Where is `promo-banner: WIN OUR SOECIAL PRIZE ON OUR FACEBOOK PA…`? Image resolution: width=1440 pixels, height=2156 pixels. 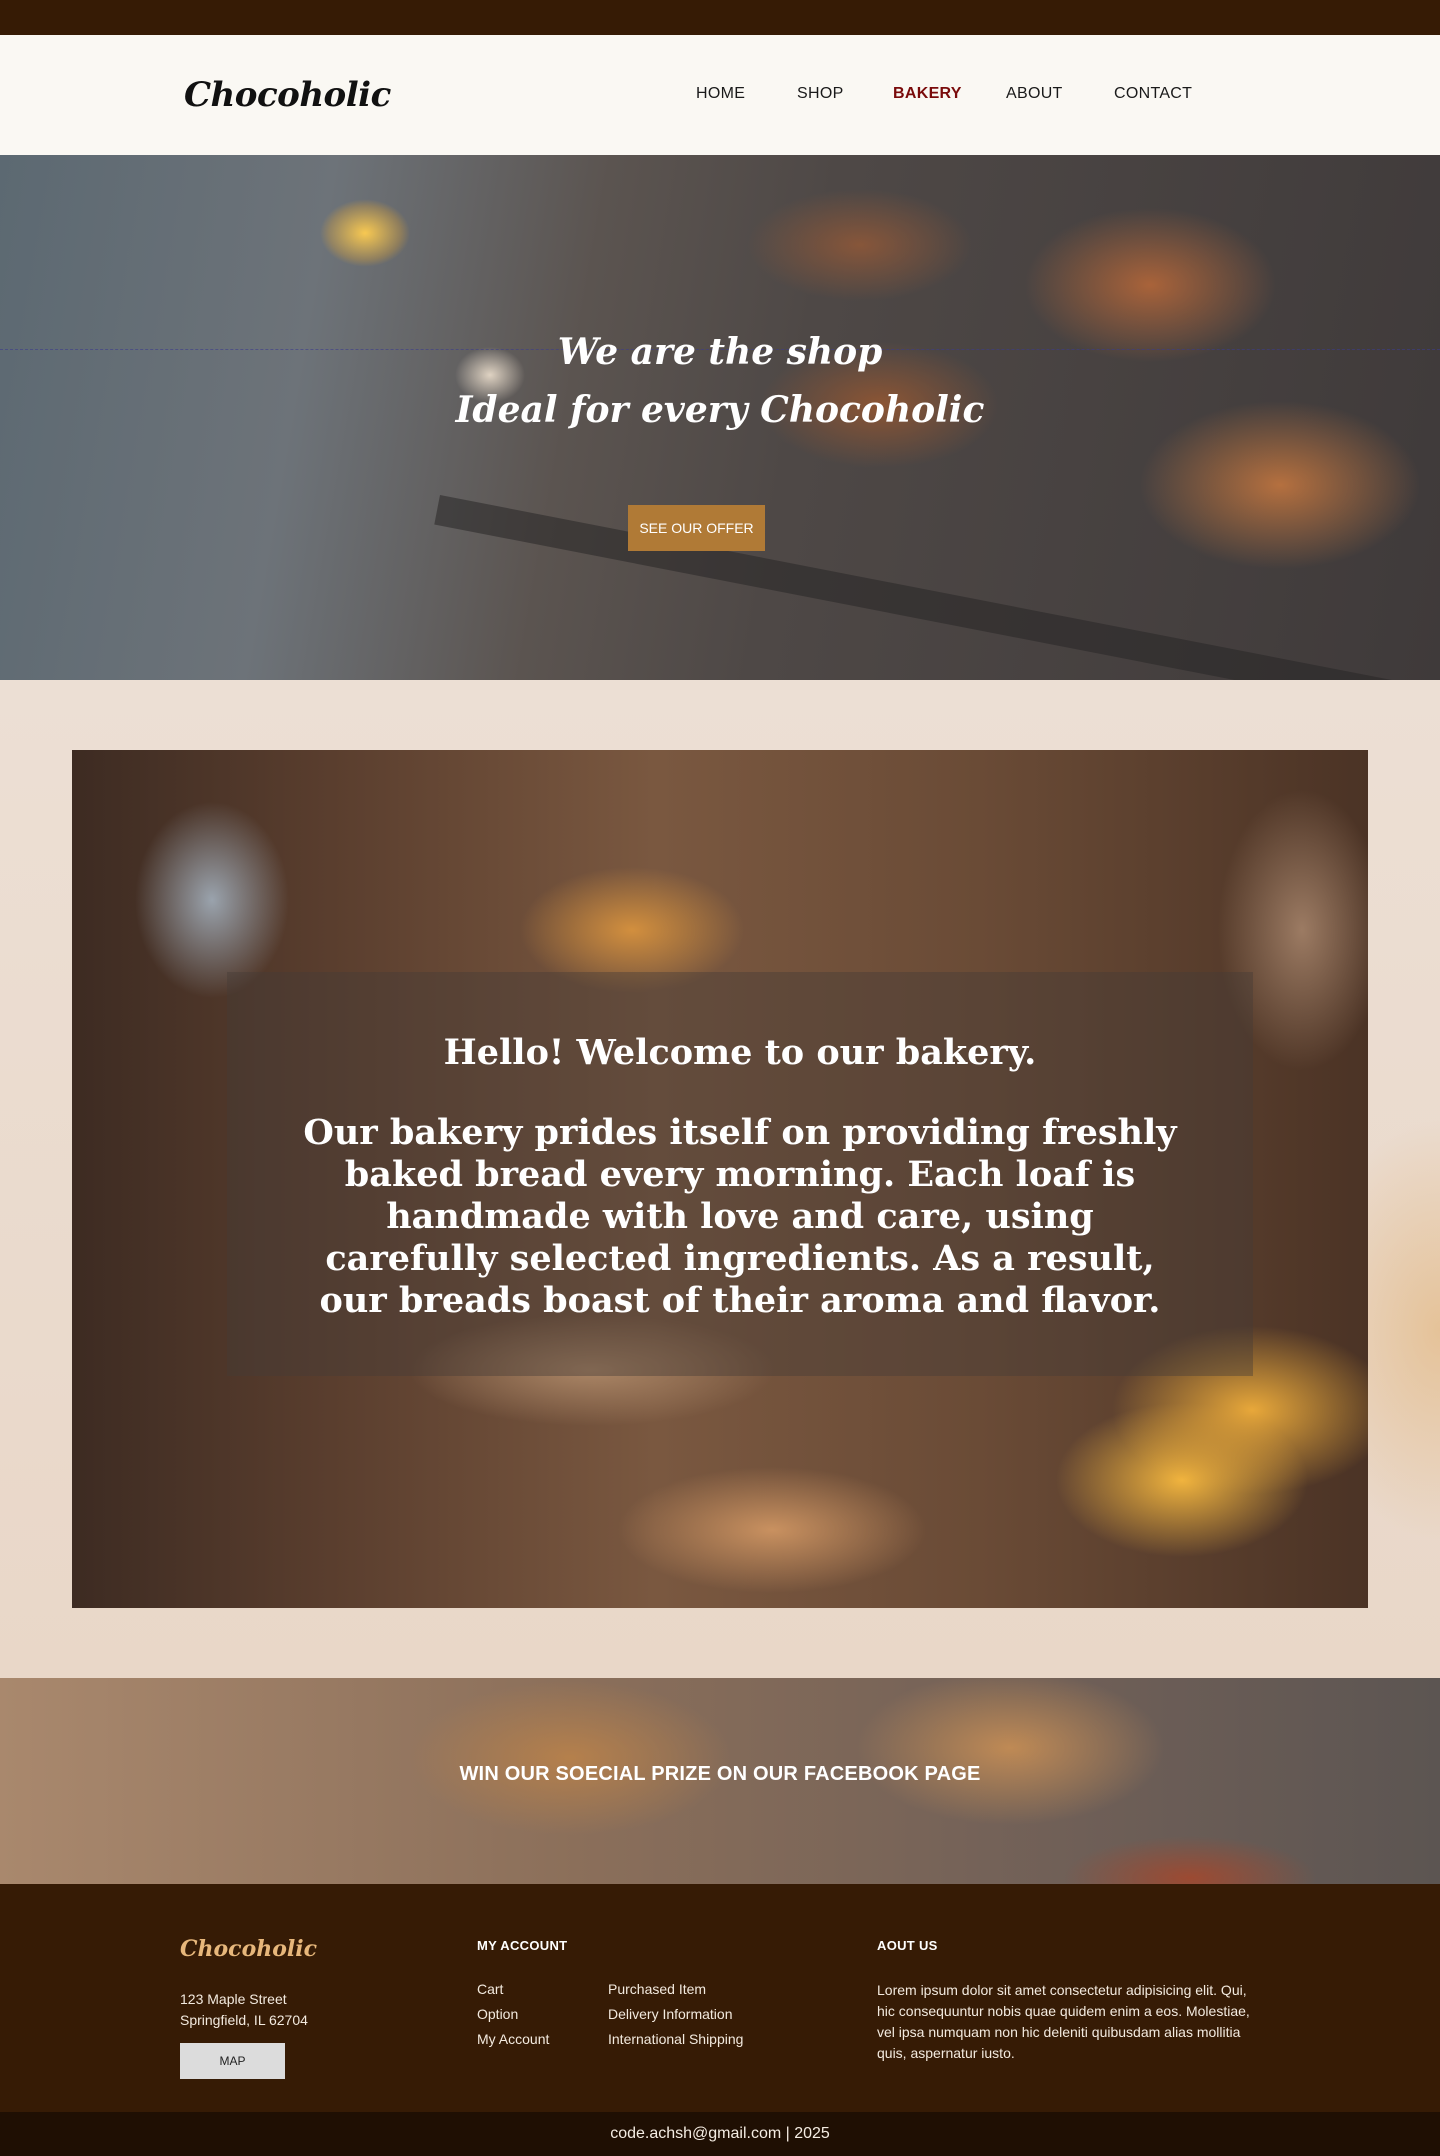
promo-banner: WIN OUR SOECIAL PRIZE ON OUR FACEBOOK PA… is located at coordinates (720, 1781).